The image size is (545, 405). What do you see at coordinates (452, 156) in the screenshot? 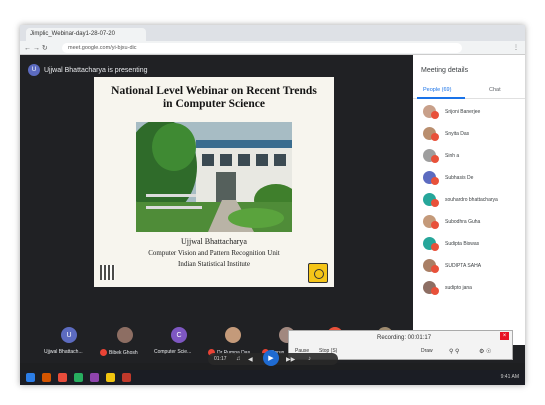
I see `participant-name: Sinh a` at bounding box center [452, 156].